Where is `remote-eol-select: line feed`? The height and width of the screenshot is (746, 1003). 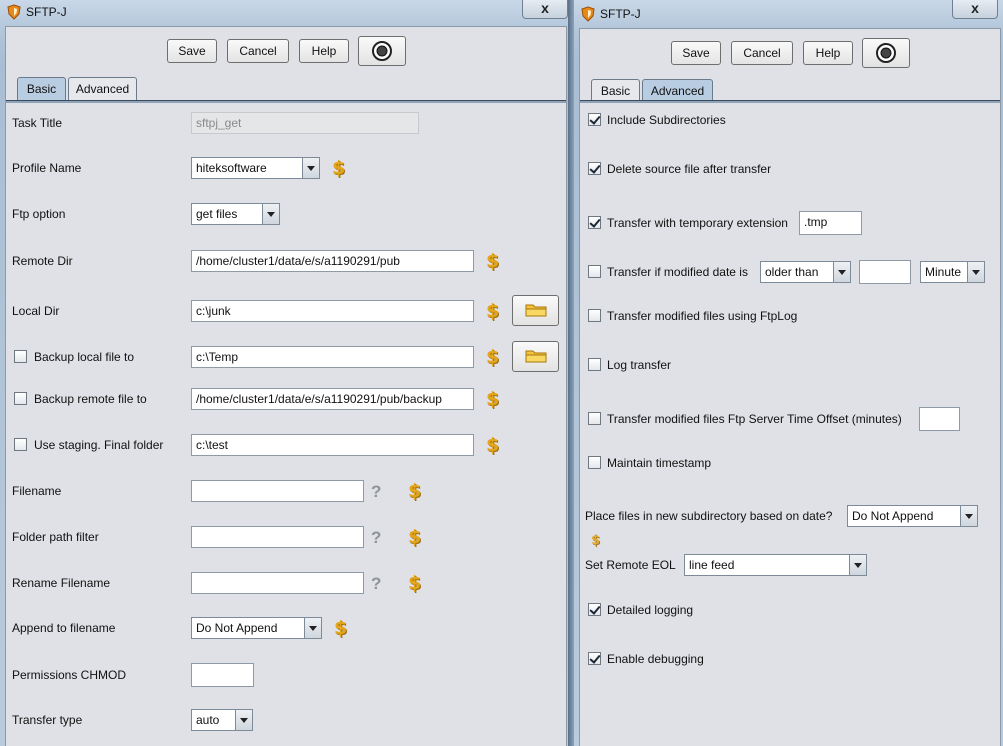
remote-eol-select: line feed is located at coordinates (775, 565).